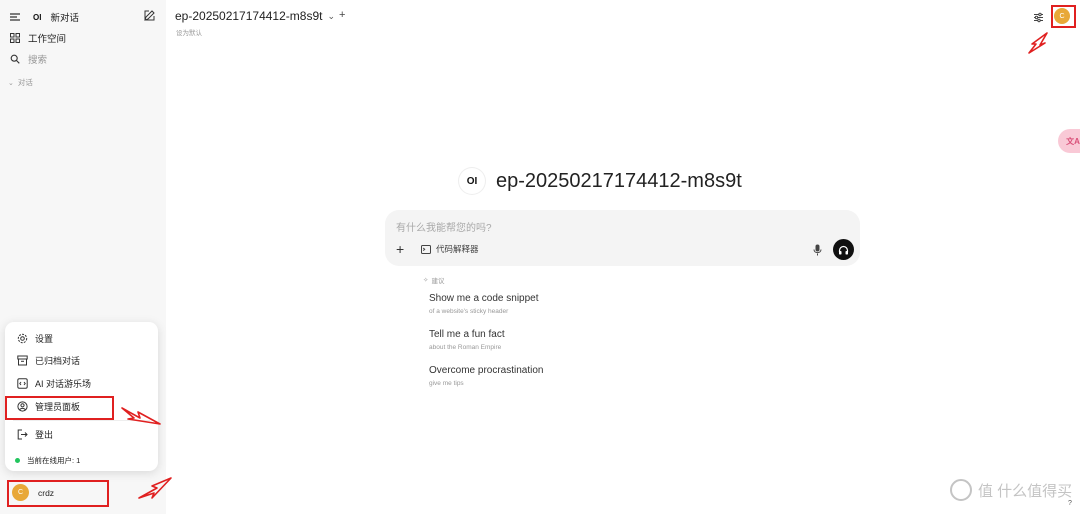  What do you see at coordinates (59, 408) in the screenshot?
I see `highlight-box-admin-panel` at bounding box center [59, 408].